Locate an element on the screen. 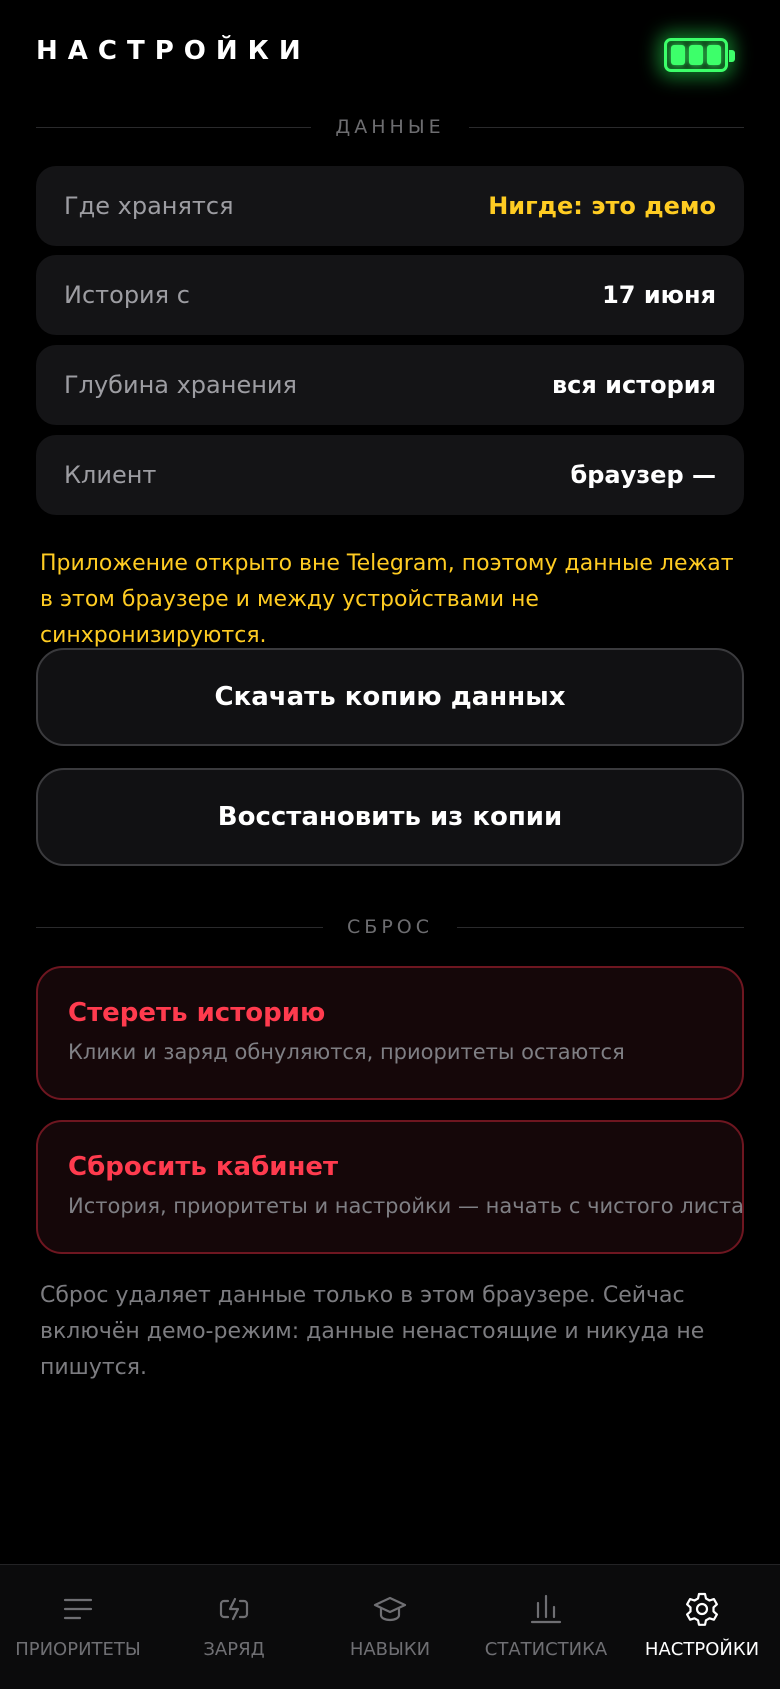 Image resolution: width=780 pixels, height=1689 pixels. section-label-data: ДАННЫЕ is located at coordinates (390, 127).